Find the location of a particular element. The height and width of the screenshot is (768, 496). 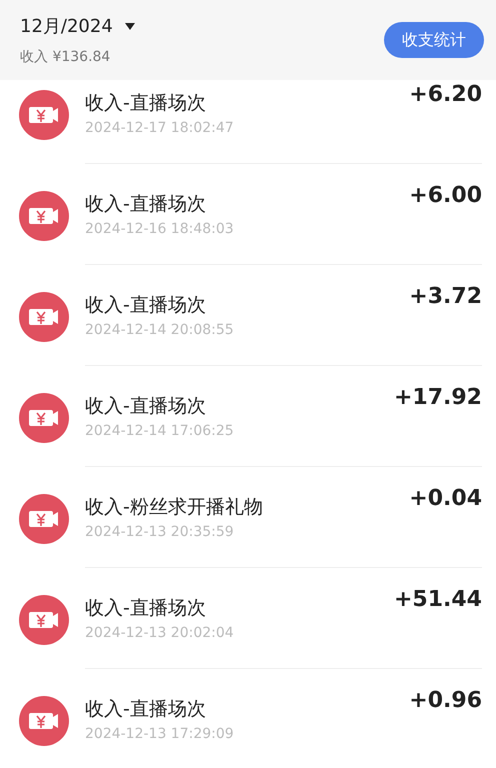

caret-icon is located at coordinates (129, 26).